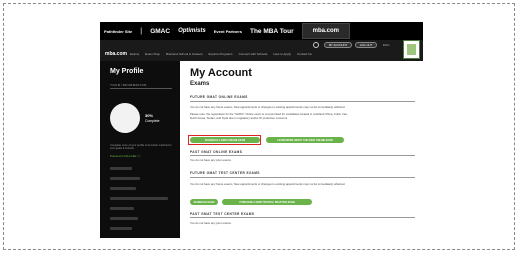 The width and height of the screenshot is (519, 254). Describe the element at coordinates (128, 85) in the screenshot. I see `sidebar-subtitle: YOUR INFORMATION` at that location.